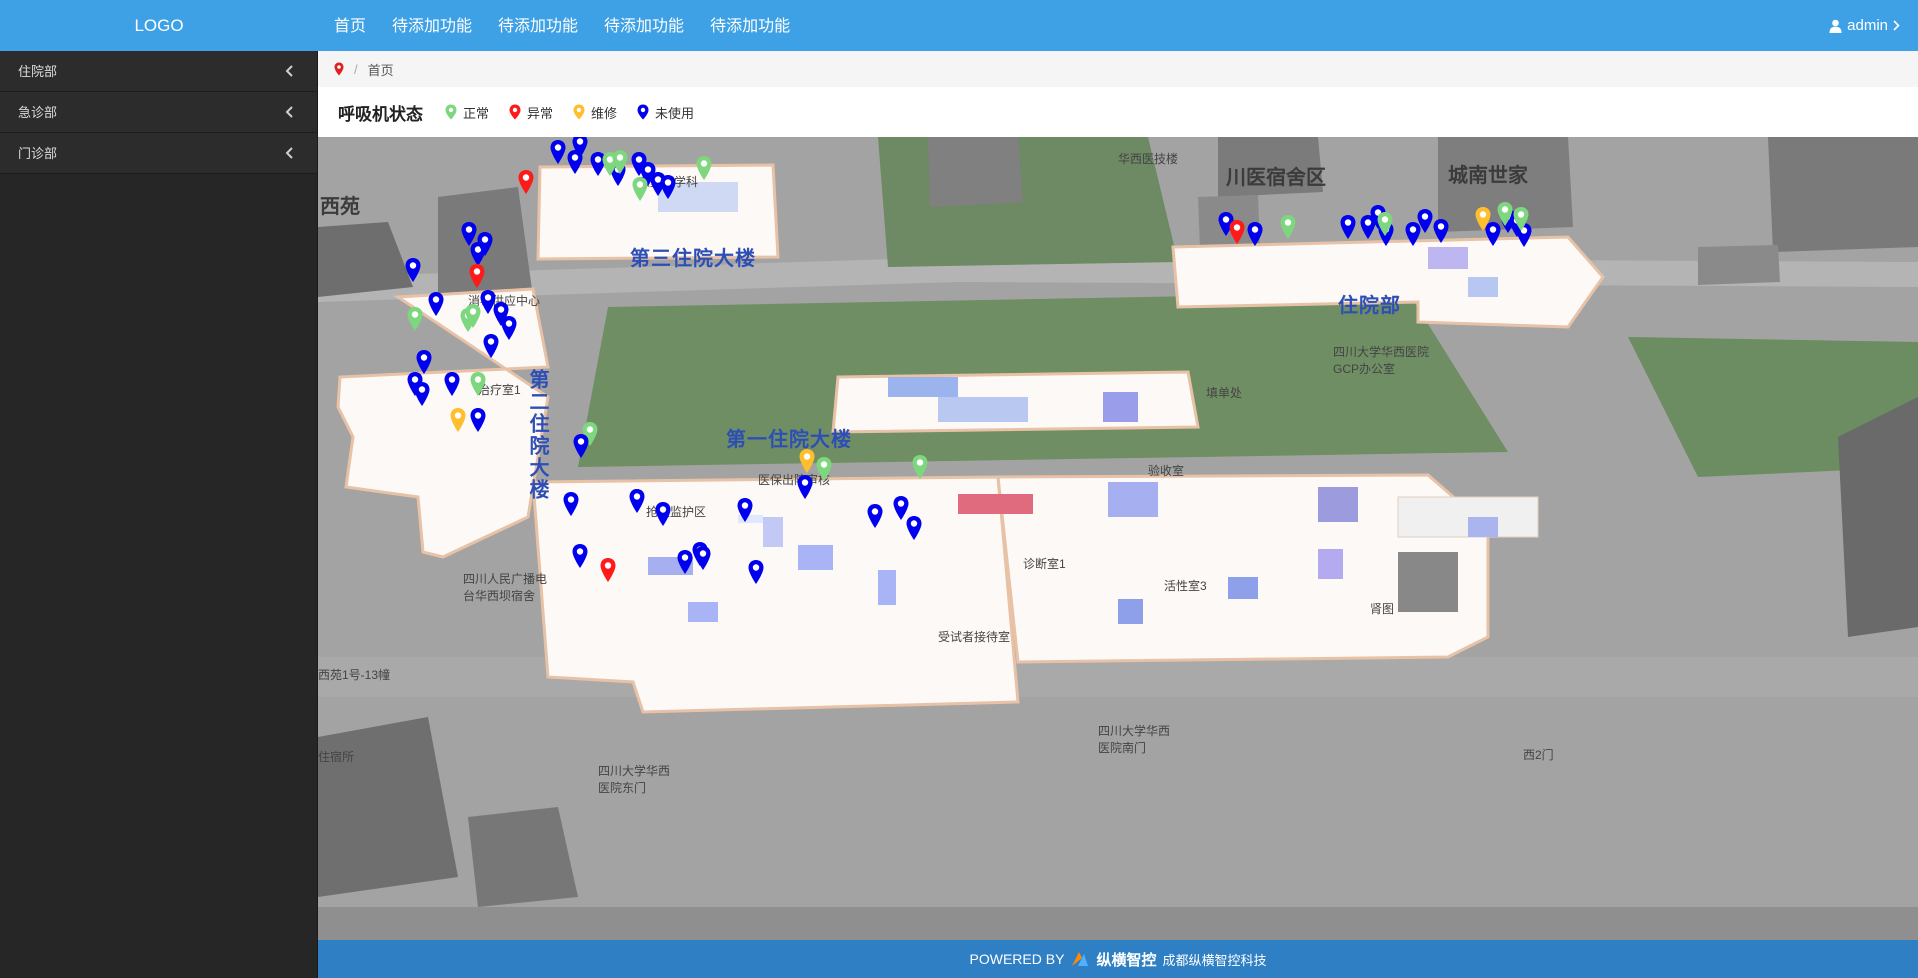 This screenshot has height=978, width=1918. I want to click on nav-item-placeholder-1: 待添加功能, so click(432, 25).